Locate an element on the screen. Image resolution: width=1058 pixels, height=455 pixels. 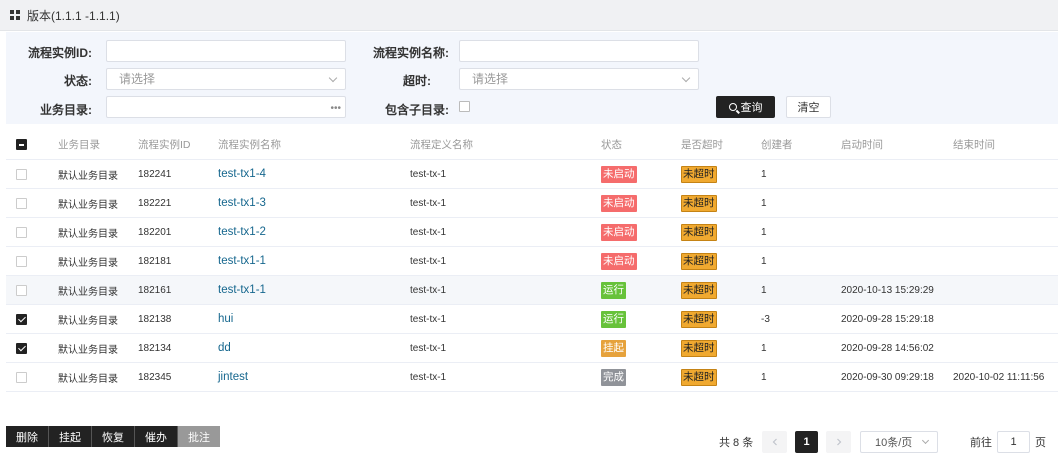
instance-name-label: 流程实例名称: is located at coordinates (411, 53).